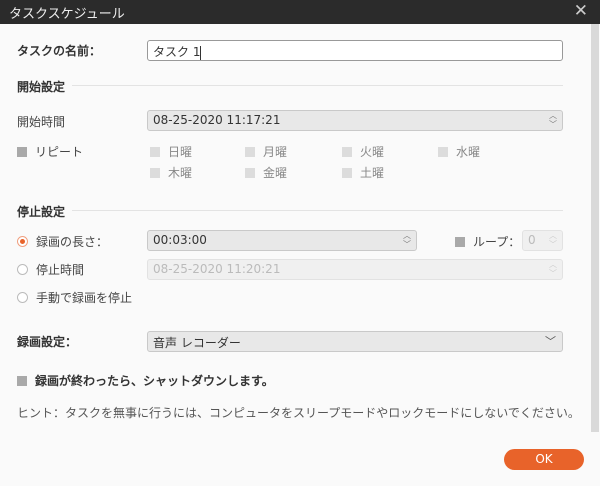 The height and width of the screenshot is (486, 600). Describe the element at coordinates (363, 151) in the screenshot. I see `day-tuesday: 火曜` at that location.